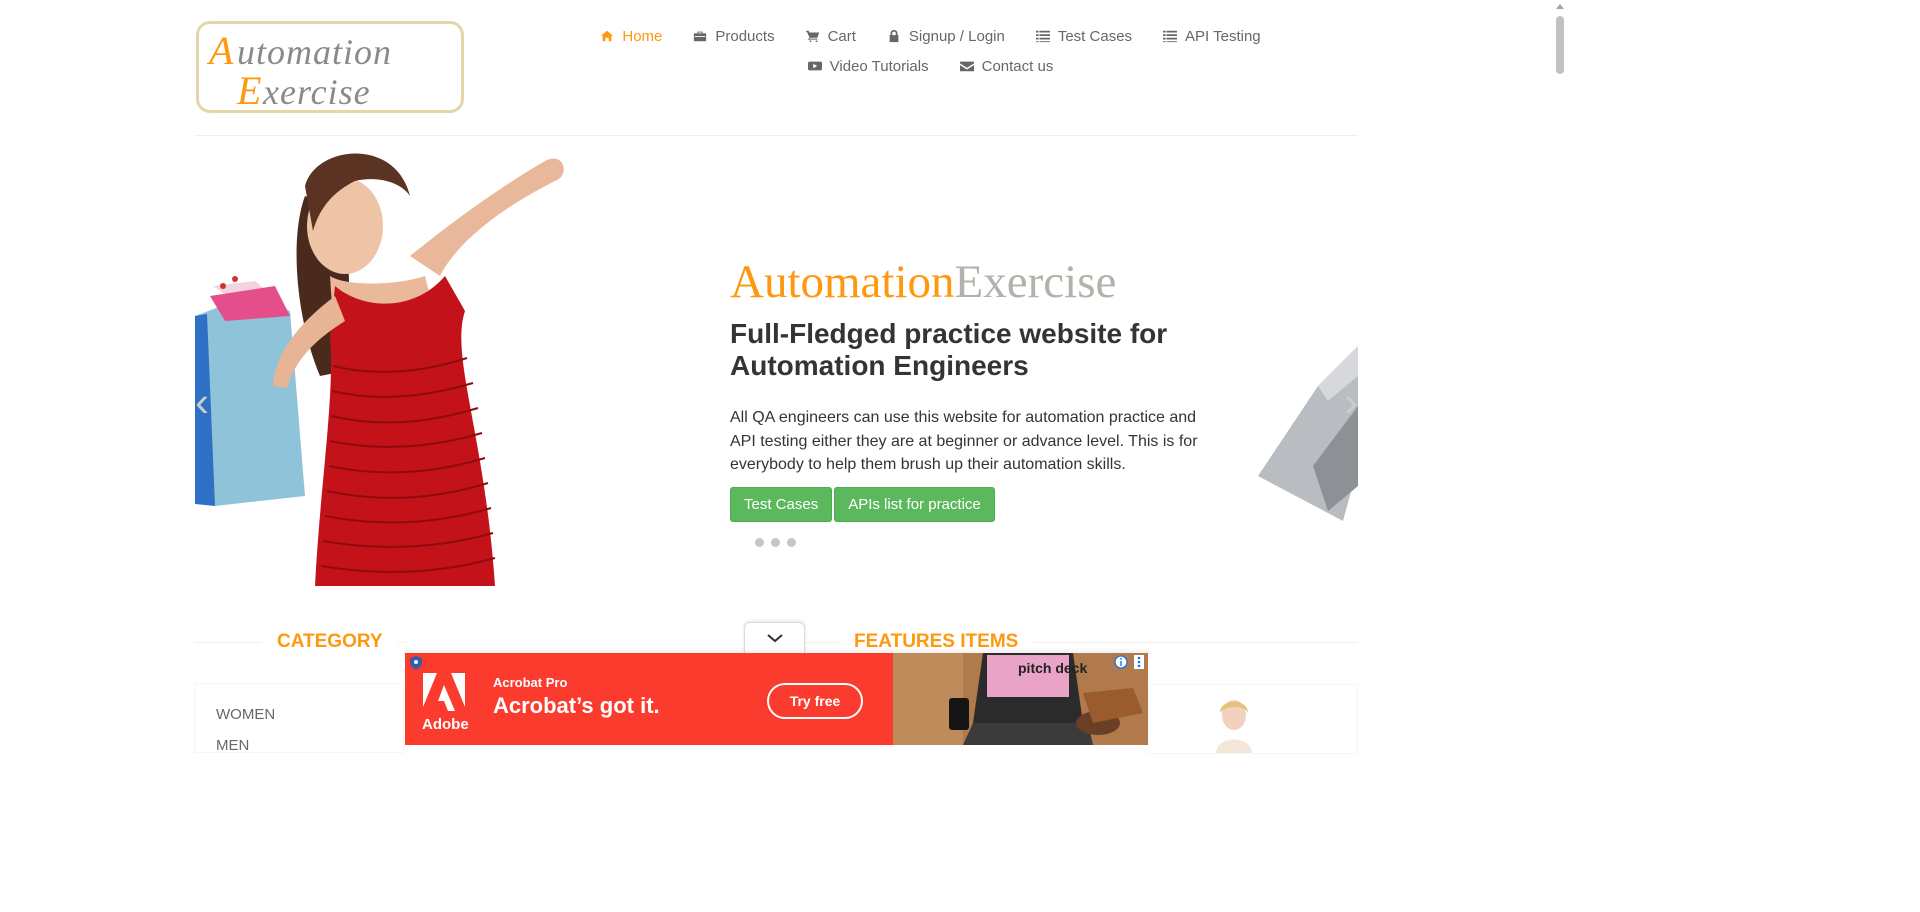  What do you see at coordinates (1253, 719) in the screenshot?
I see `feature-product-card` at bounding box center [1253, 719].